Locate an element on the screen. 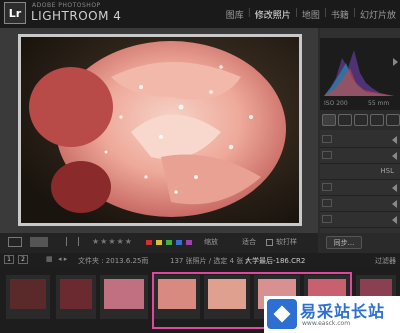  spot-removal-icon is located at coordinates (345, 120).